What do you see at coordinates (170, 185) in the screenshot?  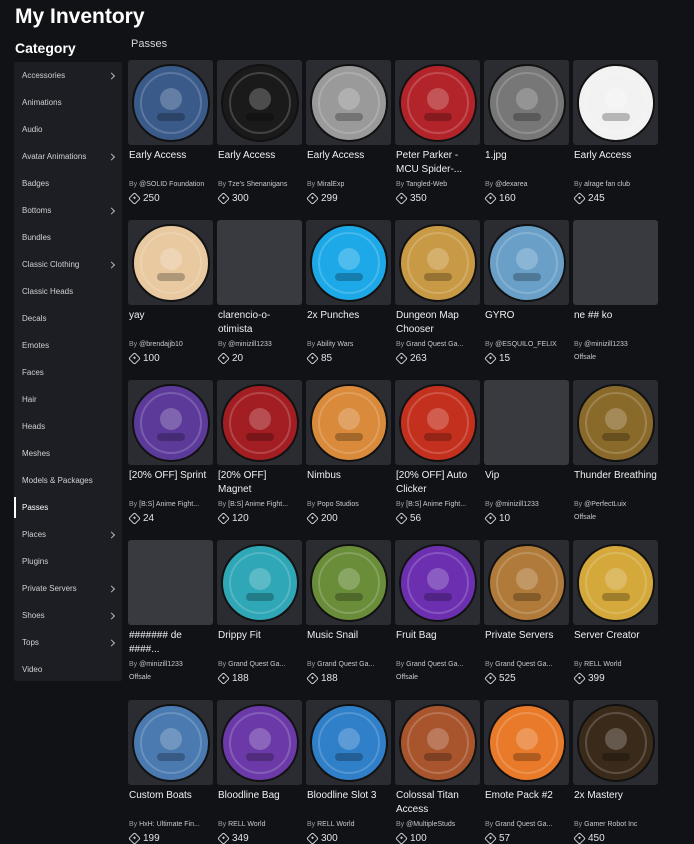 I see `pass-creator: By @SOLID Foundation` at bounding box center [170, 185].